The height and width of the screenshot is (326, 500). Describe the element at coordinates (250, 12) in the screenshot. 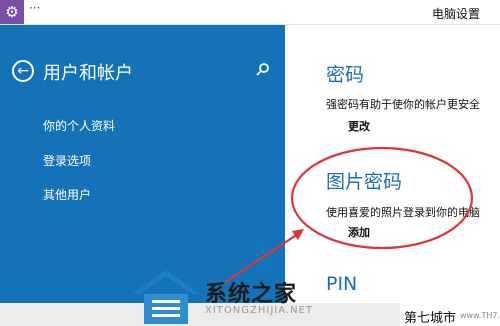

I see `title-bar: ⚙ ··· 电脑设置` at that location.